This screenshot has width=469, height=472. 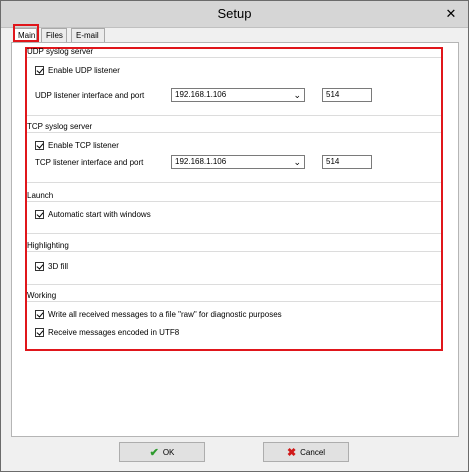 What do you see at coordinates (89, 162) in the screenshot?
I see `tcp-interface-label: TCP listener interface and port` at bounding box center [89, 162].